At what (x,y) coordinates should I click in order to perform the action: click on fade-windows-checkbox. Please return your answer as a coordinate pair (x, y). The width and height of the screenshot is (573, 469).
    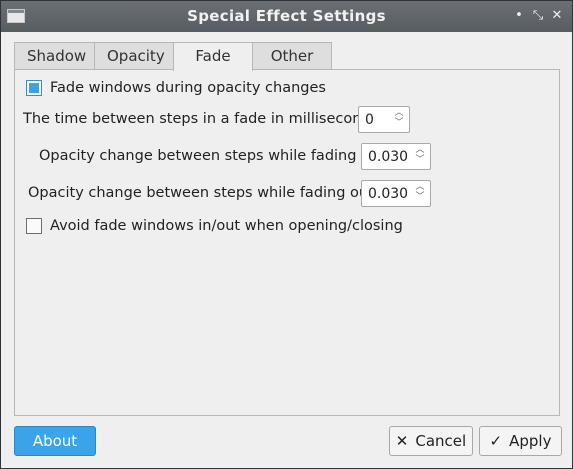
    Looking at the image, I should click on (34, 88).